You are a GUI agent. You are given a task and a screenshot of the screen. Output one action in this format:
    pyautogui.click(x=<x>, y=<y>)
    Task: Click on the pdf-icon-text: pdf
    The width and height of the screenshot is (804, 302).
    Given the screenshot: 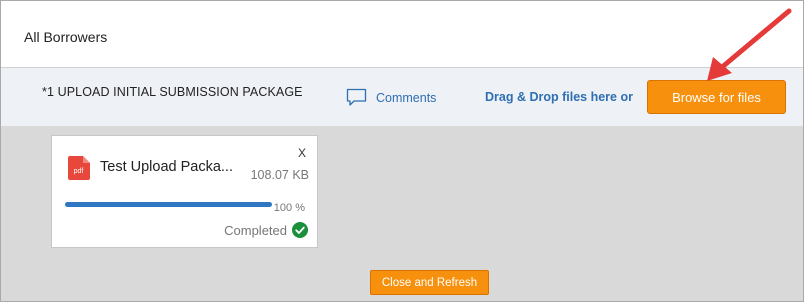 What is the action you would take?
    pyautogui.click(x=79, y=171)
    